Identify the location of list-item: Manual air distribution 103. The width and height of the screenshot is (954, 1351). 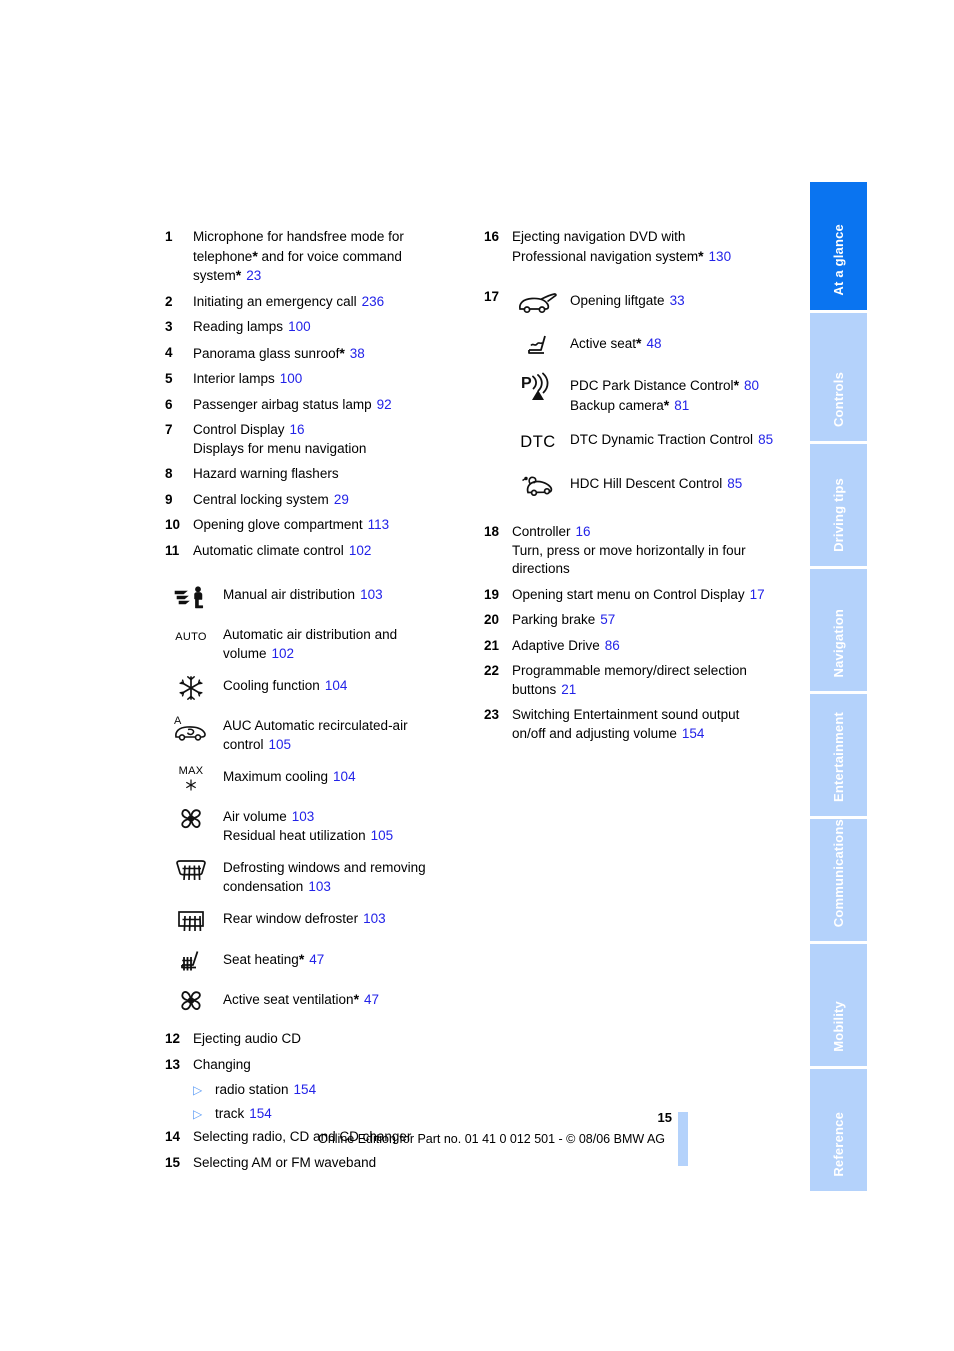
(315, 597).